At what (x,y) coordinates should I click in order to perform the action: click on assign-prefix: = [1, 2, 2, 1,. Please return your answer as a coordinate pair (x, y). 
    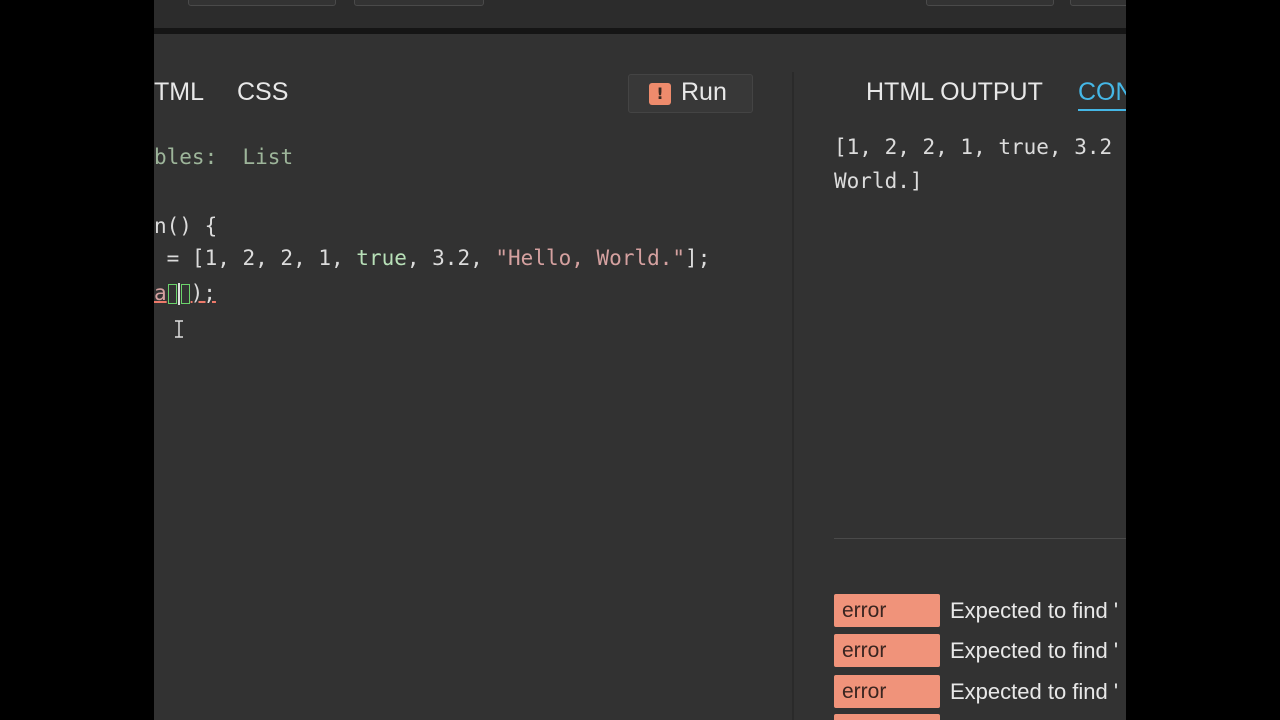
    Looking at the image, I should click on (255, 258).